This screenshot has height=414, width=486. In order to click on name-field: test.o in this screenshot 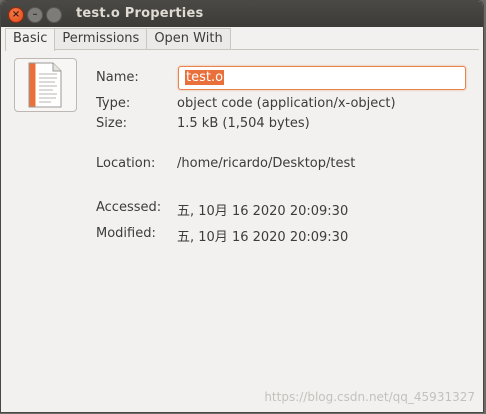, I will do `click(322, 78)`.